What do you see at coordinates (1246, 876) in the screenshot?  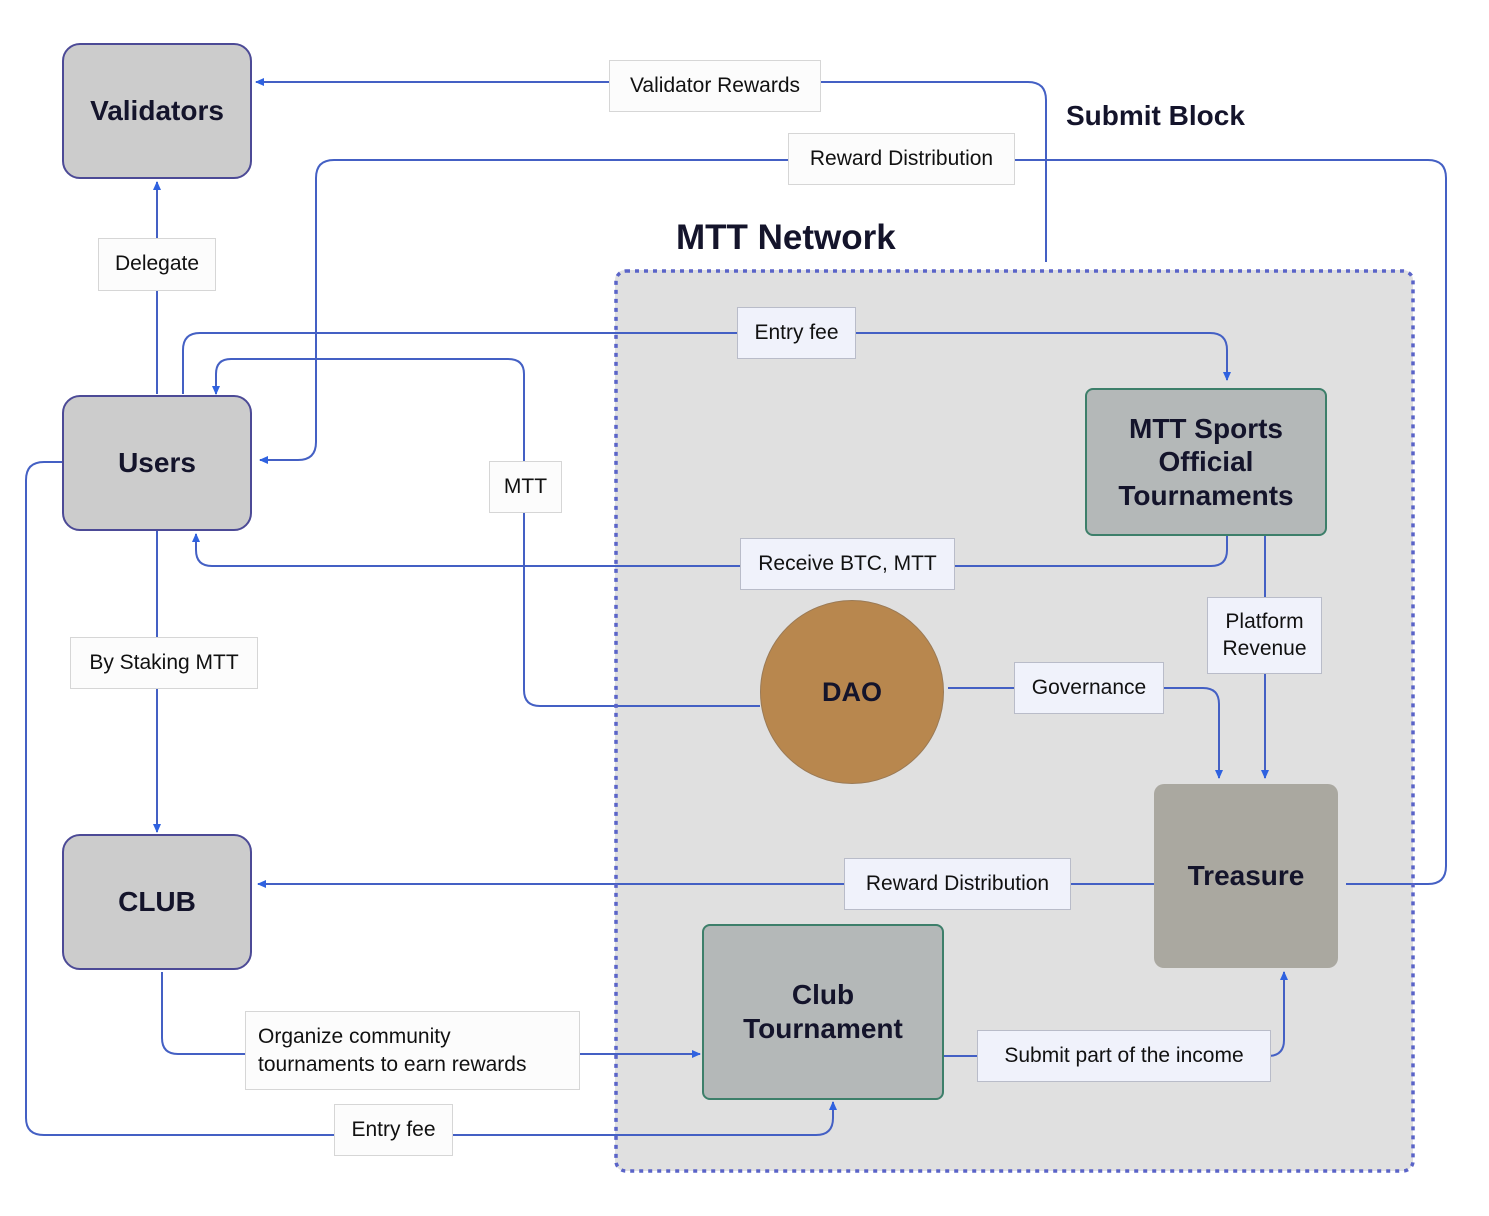 I see `treasure-node: Treasure` at bounding box center [1246, 876].